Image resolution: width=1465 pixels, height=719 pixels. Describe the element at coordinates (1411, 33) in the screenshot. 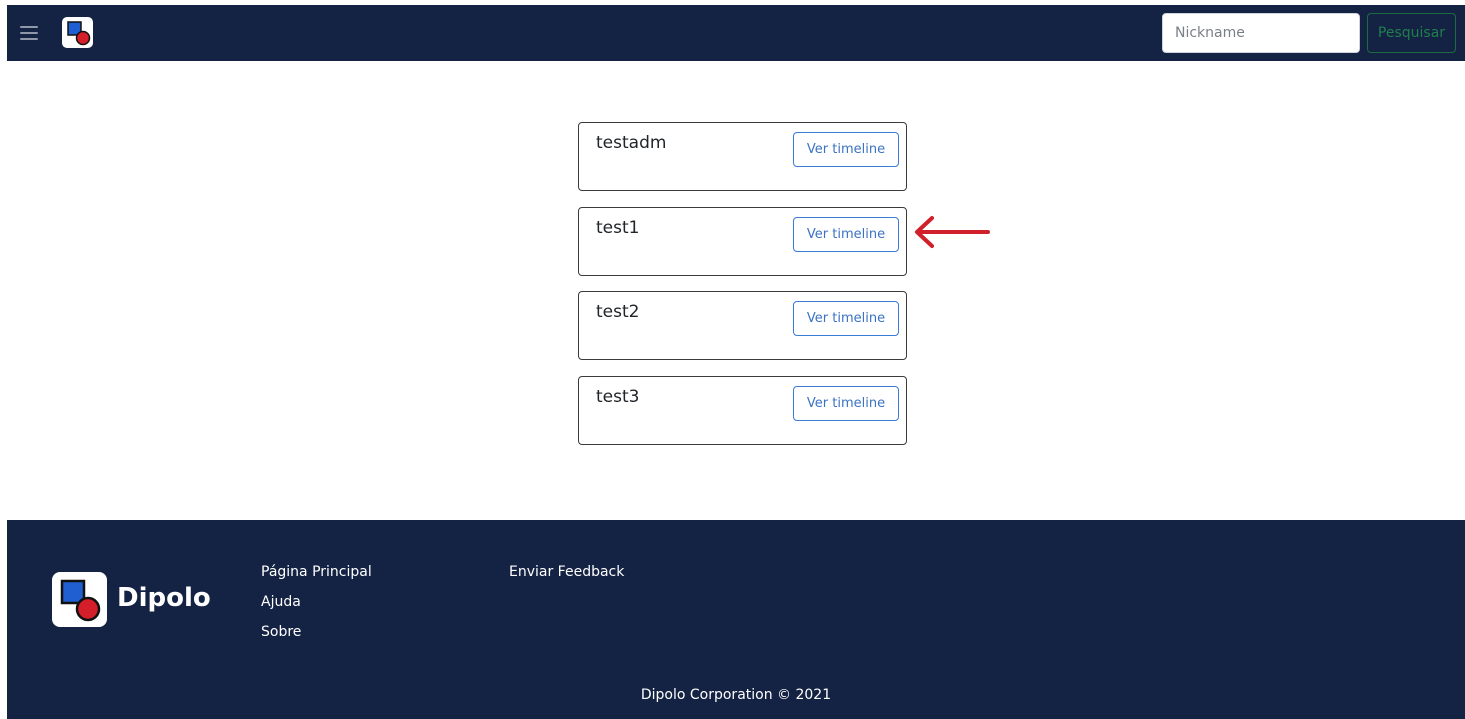

I see `search-button: Pesquisar` at that location.